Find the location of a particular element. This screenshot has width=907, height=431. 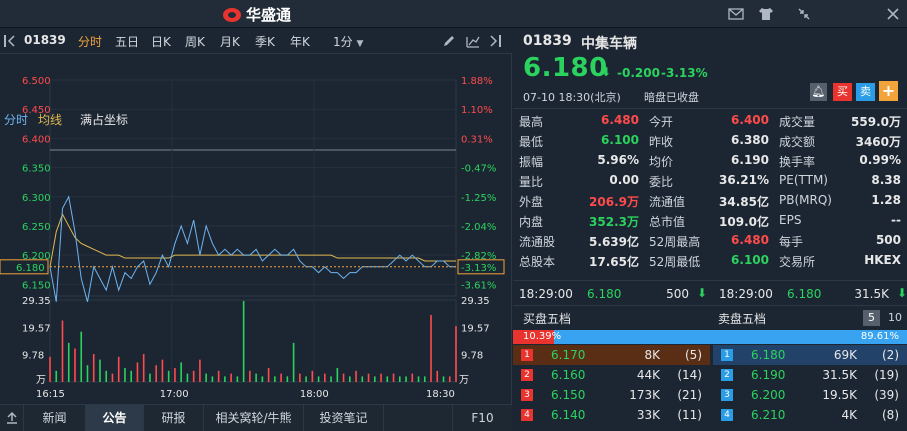

stat-label: 交易所 is located at coordinates (797, 262).